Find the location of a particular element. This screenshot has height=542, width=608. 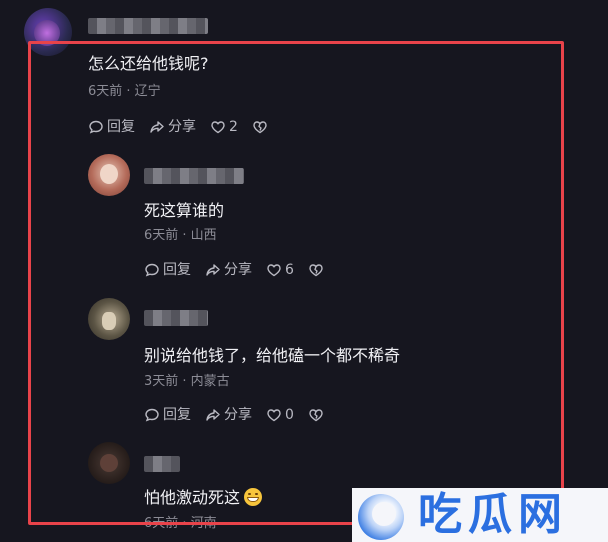

like-button: 6 is located at coordinates (280, 270).